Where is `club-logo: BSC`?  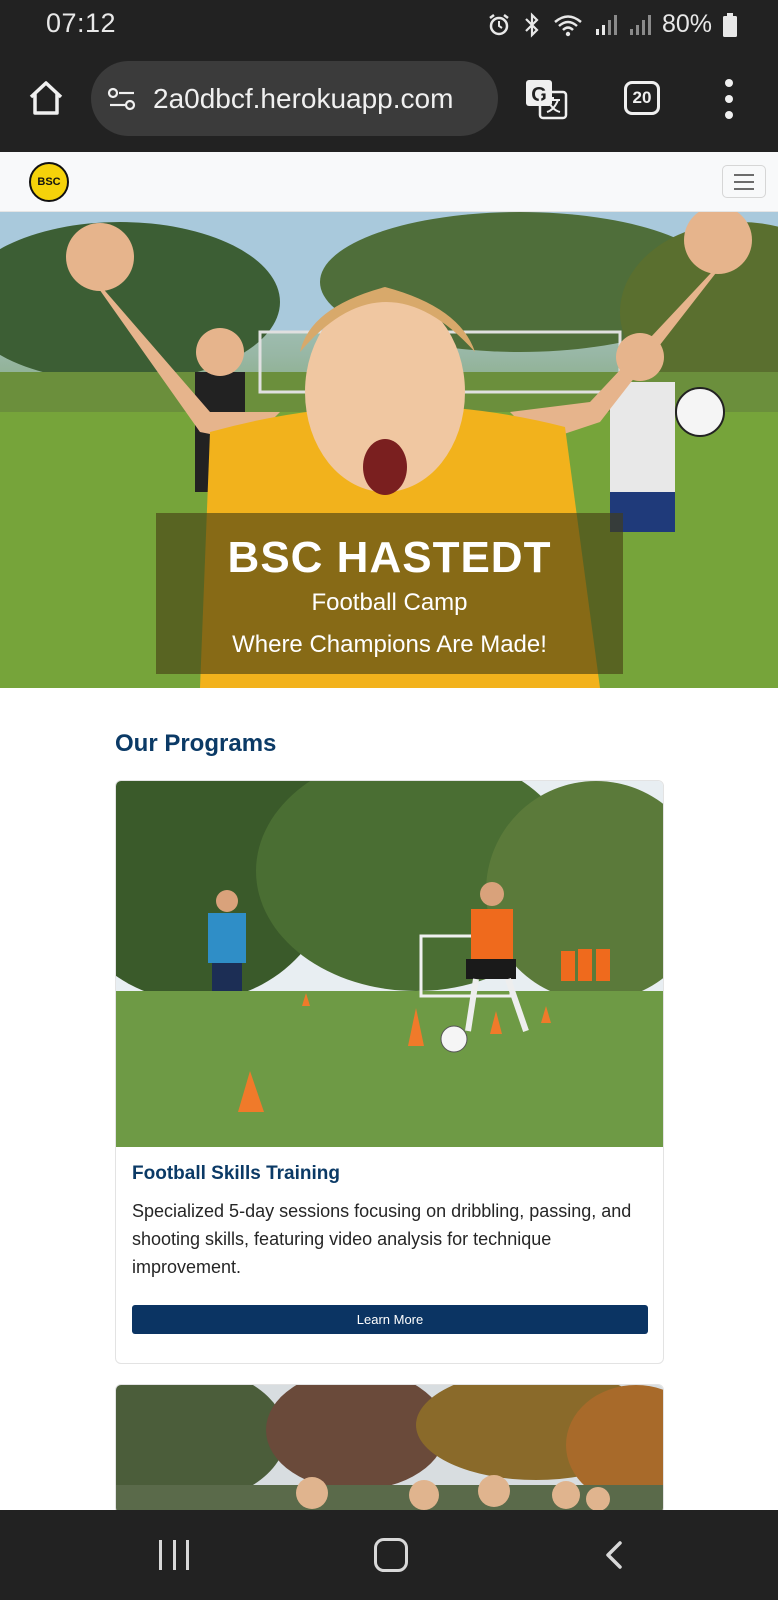 club-logo: BSC is located at coordinates (49, 182).